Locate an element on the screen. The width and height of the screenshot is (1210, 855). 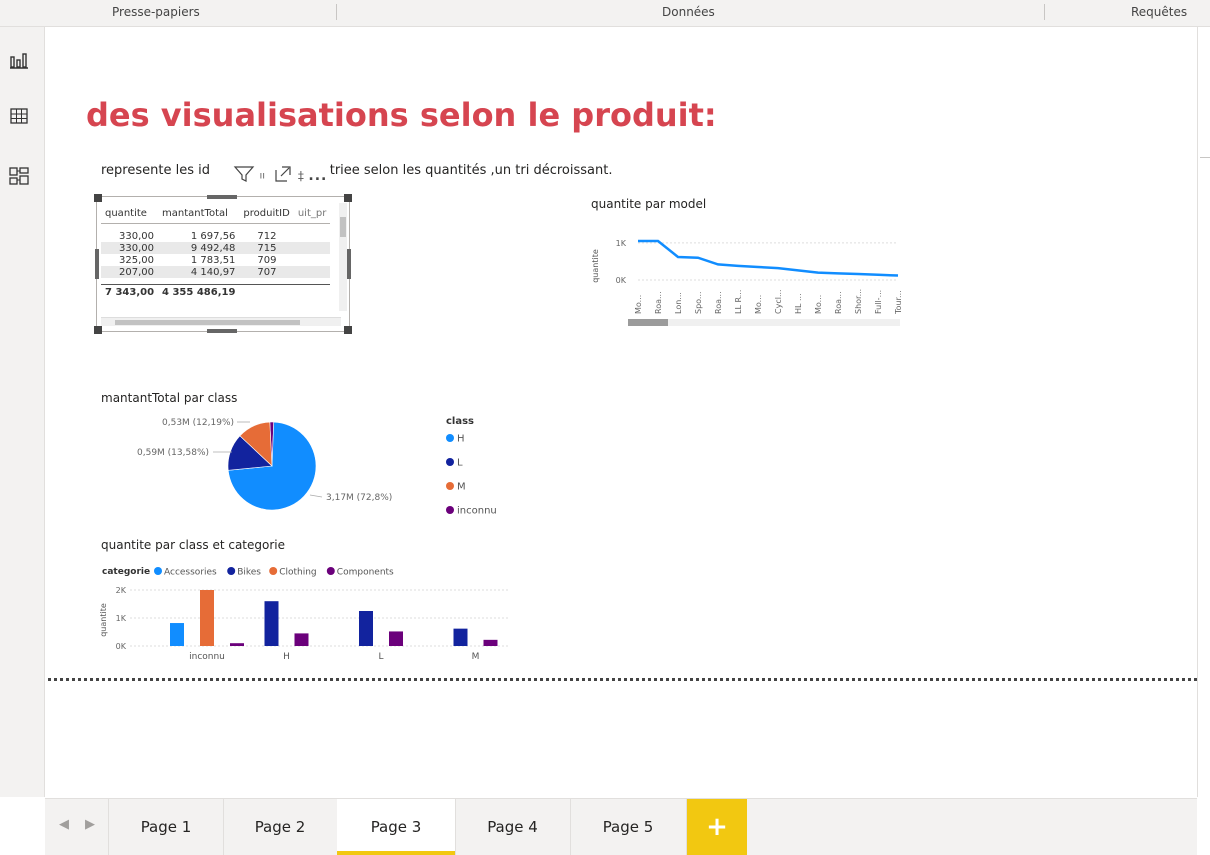
table-cell: 712 is located at coordinates (267, 236).